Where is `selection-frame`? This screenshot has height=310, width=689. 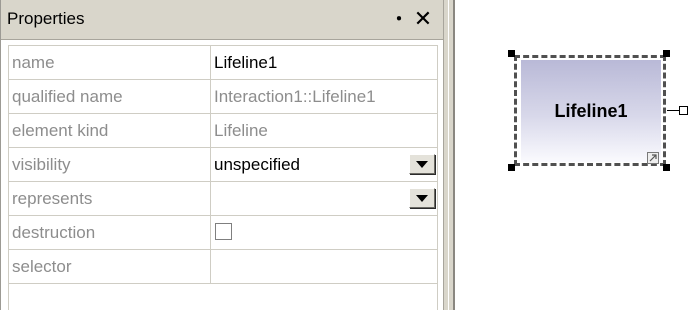
selection-frame is located at coordinates (590, 110).